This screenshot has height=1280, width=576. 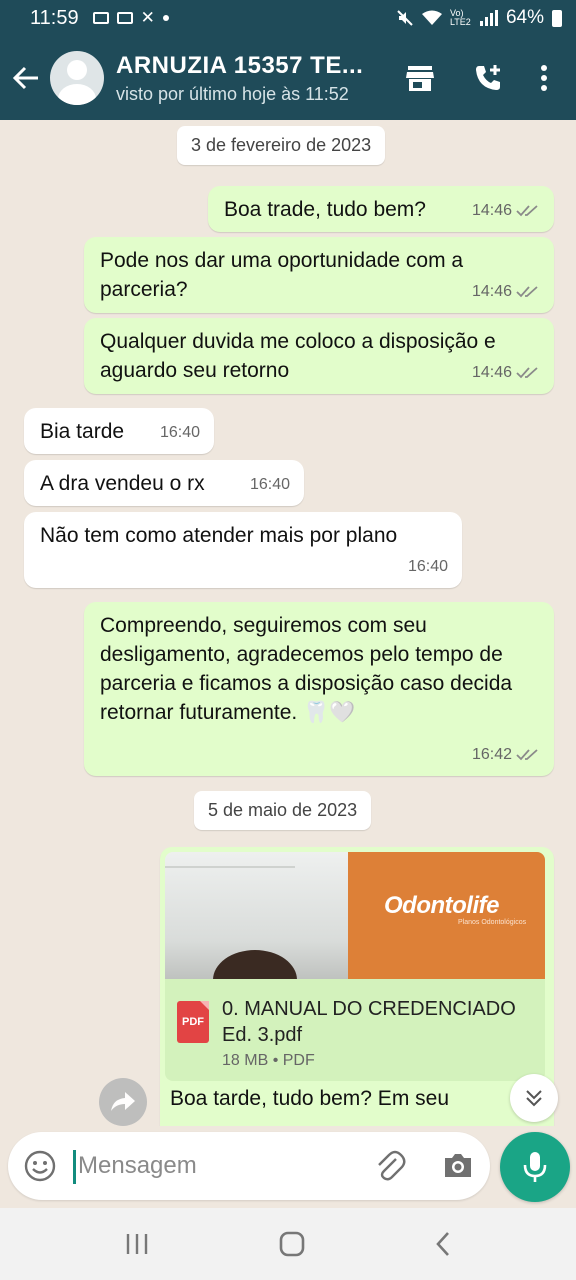 What do you see at coordinates (147, 17) in the screenshot?
I see `tools-notification-icon: ✕` at bounding box center [147, 17].